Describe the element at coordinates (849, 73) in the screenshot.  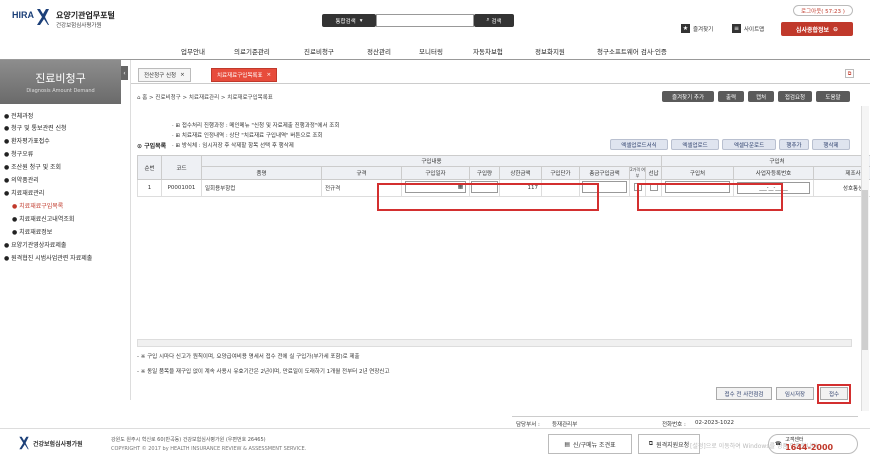
I see `close-all-tabs-icon: ⧉` at that location.